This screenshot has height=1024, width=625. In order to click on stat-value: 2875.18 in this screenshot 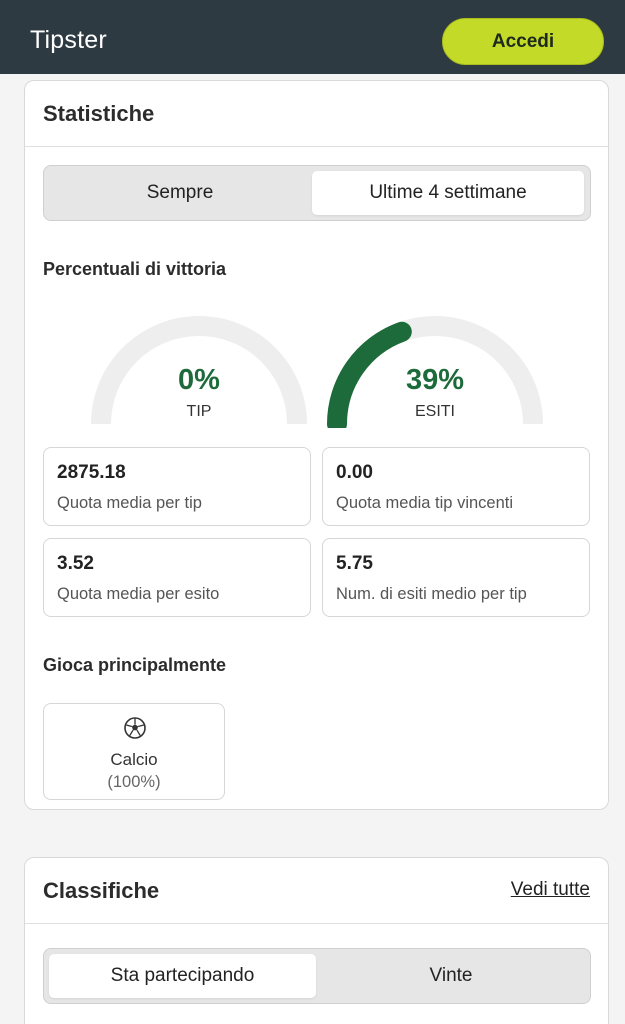, I will do `click(91, 472)`.